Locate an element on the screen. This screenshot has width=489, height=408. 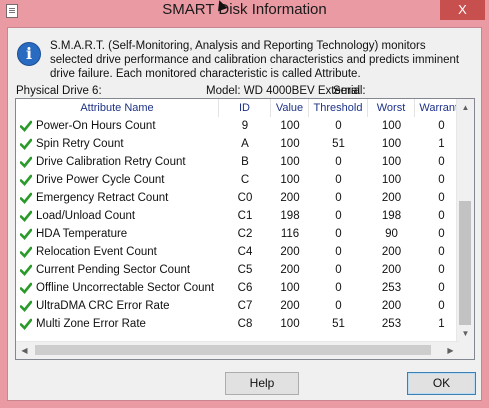
table-row: Multi Zone Error Rate C8 100 51 253 1 is located at coordinates (240, 324).